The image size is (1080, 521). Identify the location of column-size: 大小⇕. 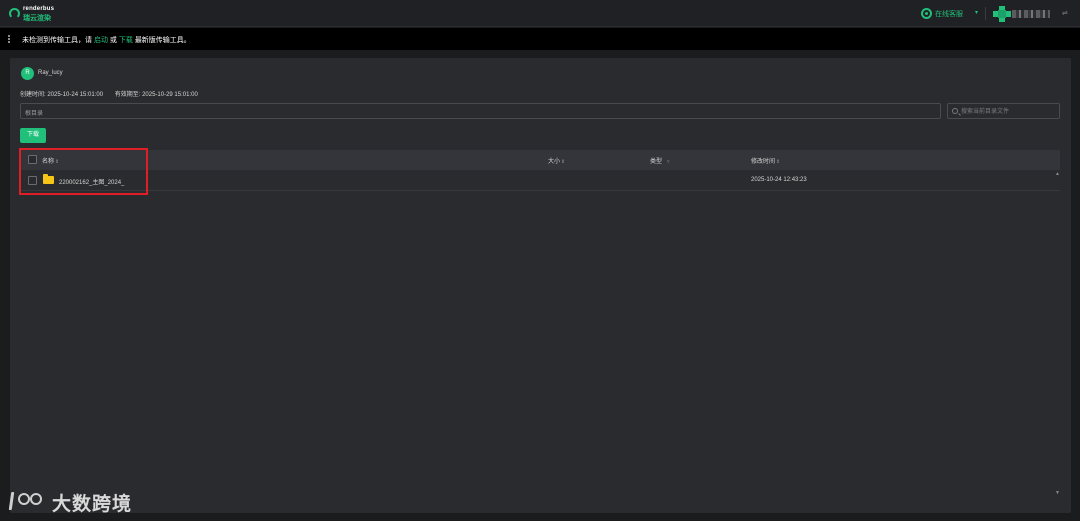
(556, 160).